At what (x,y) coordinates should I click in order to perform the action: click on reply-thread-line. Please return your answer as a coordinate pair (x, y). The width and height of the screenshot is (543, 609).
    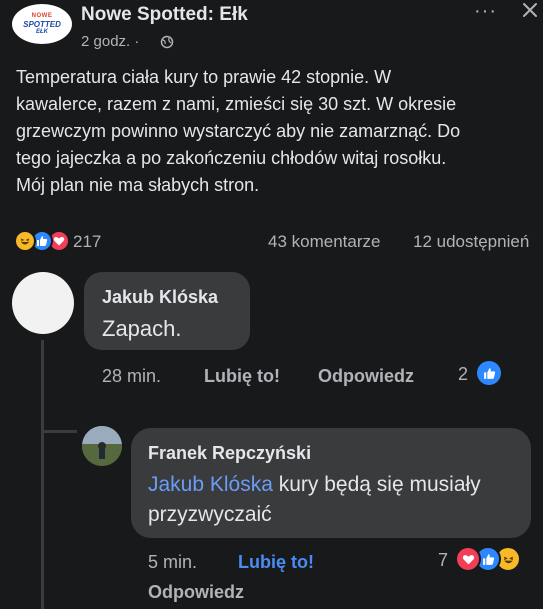
    Looking at the image, I should click on (42, 474).